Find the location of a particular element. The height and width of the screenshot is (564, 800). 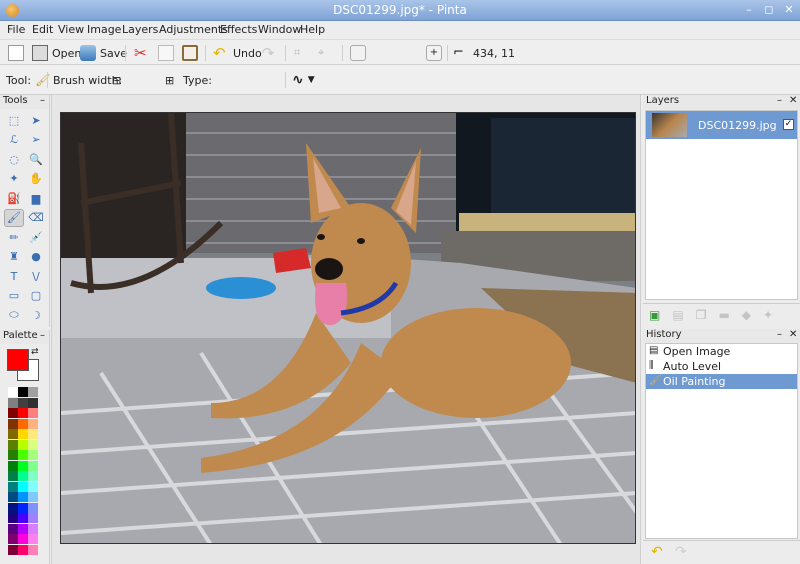

add-layer-icon: ▣ is located at coordinates (654, 315).